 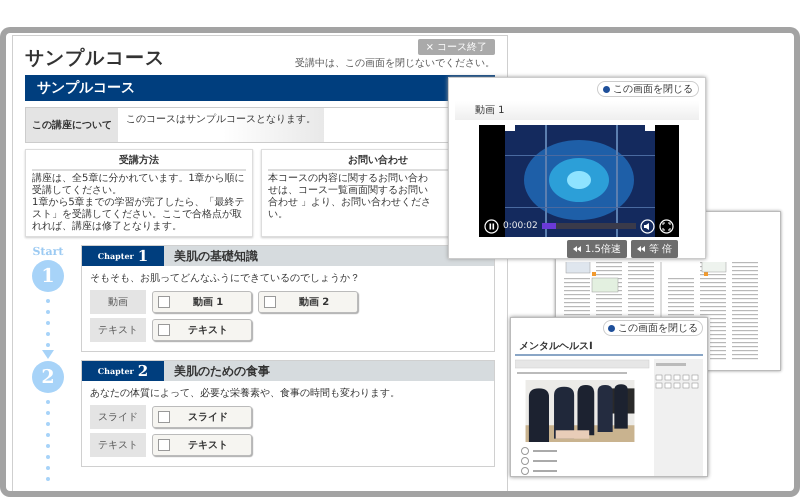 What do you see at coordinates (139, 162) in the screenshot?
I see `info-title: 受講方法` at bounding box center [139, 162].